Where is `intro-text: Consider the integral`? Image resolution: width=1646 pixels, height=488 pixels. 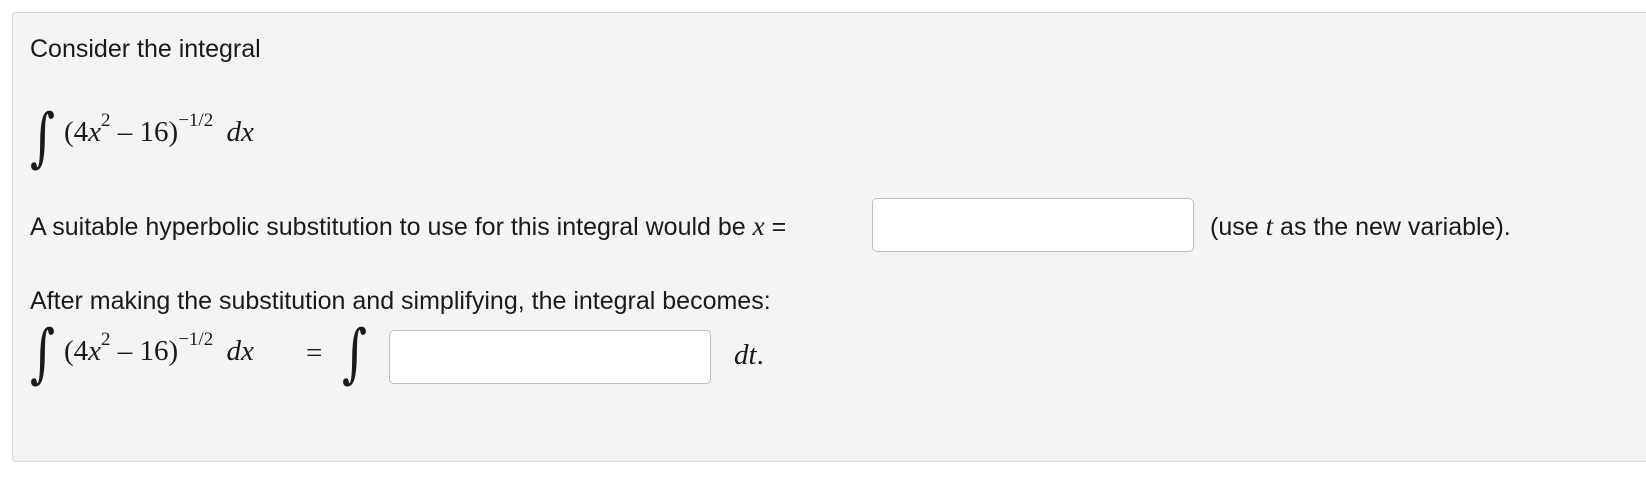 intro-text: Consider the integral is located at coordinates (145, 49).